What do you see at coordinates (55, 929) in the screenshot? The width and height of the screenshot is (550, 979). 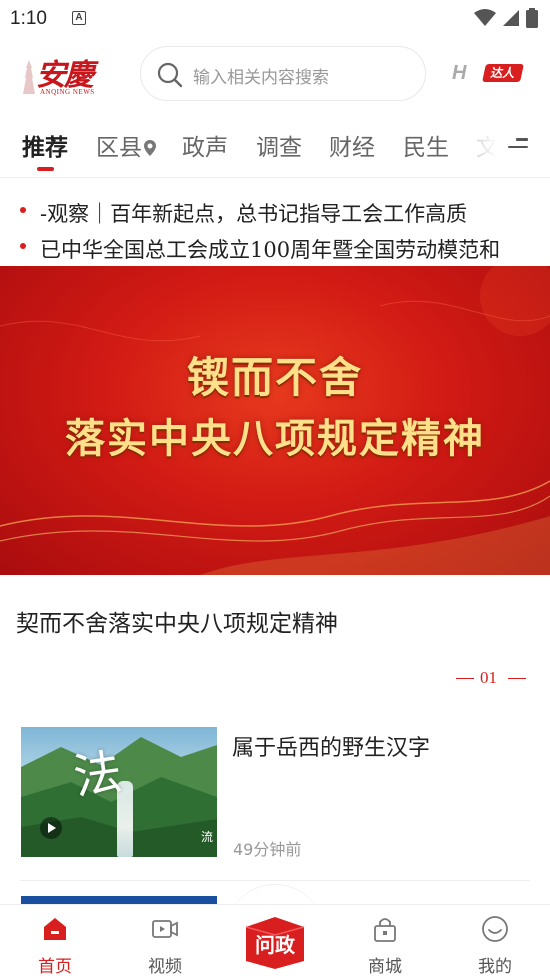 I see `home-icon` at bounding box center [55, 929].